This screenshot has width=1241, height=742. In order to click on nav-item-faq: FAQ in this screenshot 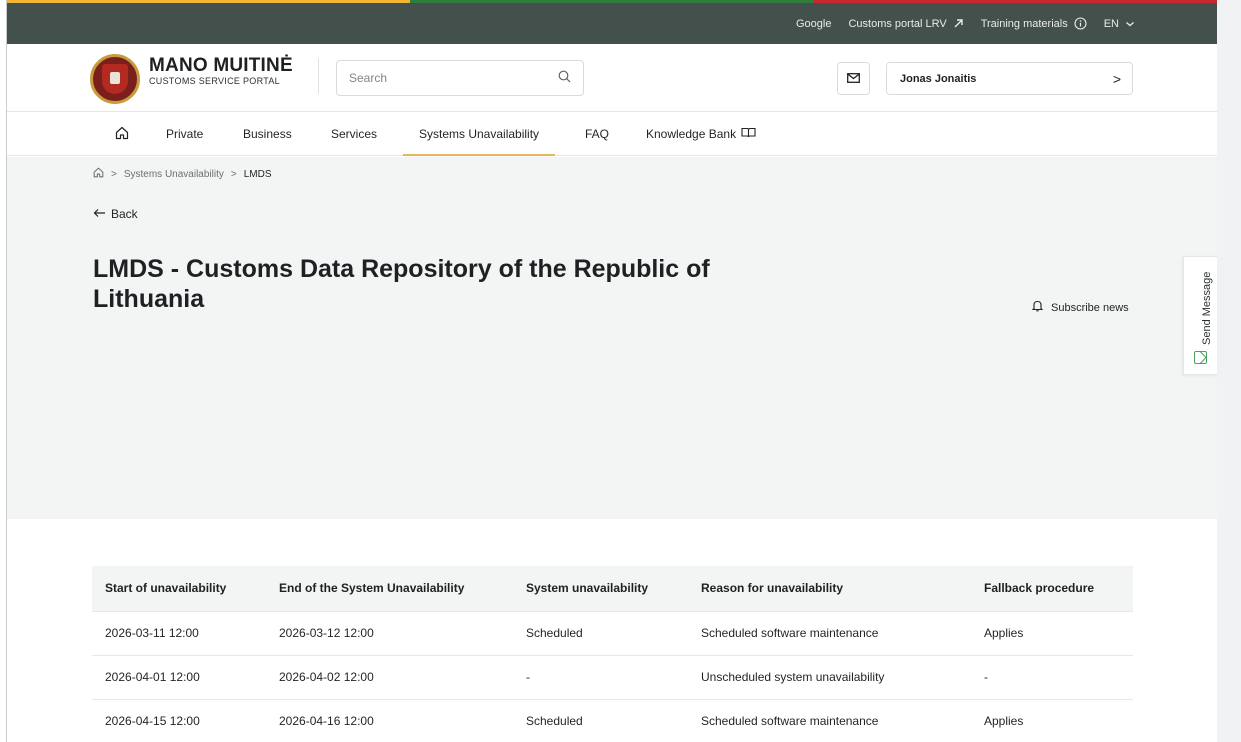, I will do `click(597, 134)`.